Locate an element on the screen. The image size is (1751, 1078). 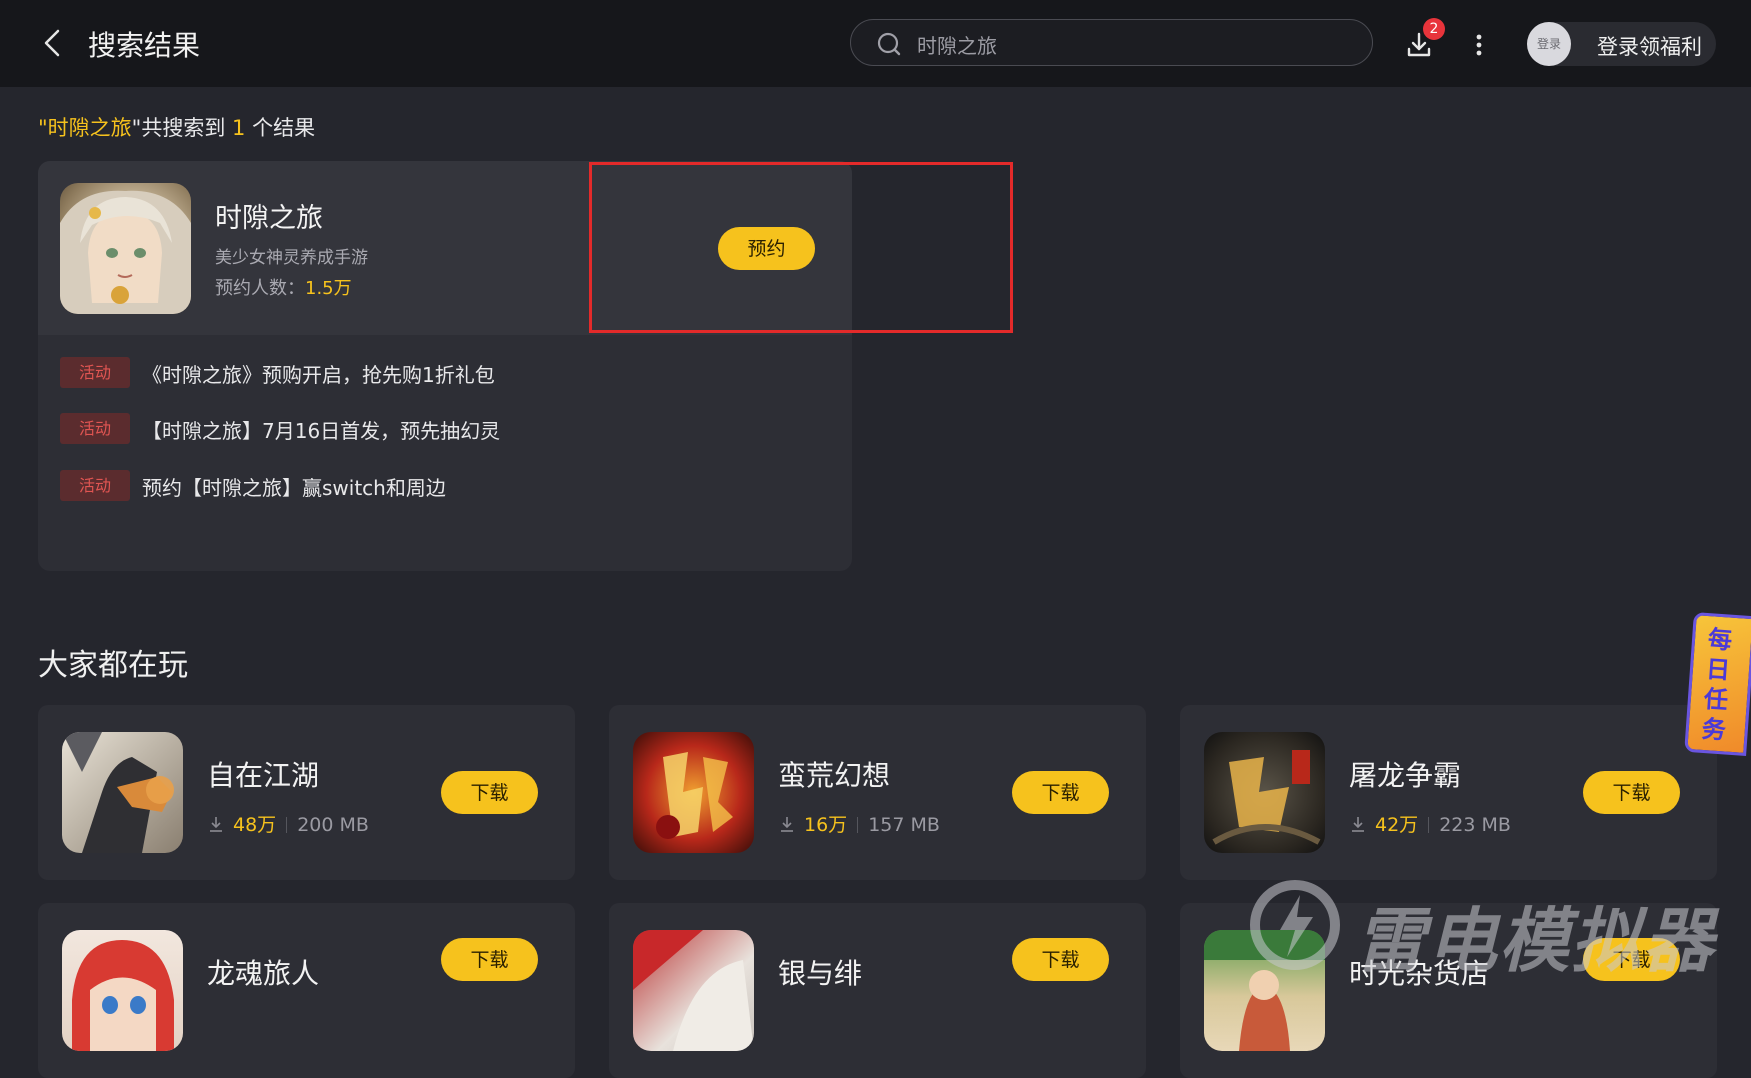
popular-game-card: 蛮荒幻想 16万 157 MB 下载 is located at coordinates (877, 792).